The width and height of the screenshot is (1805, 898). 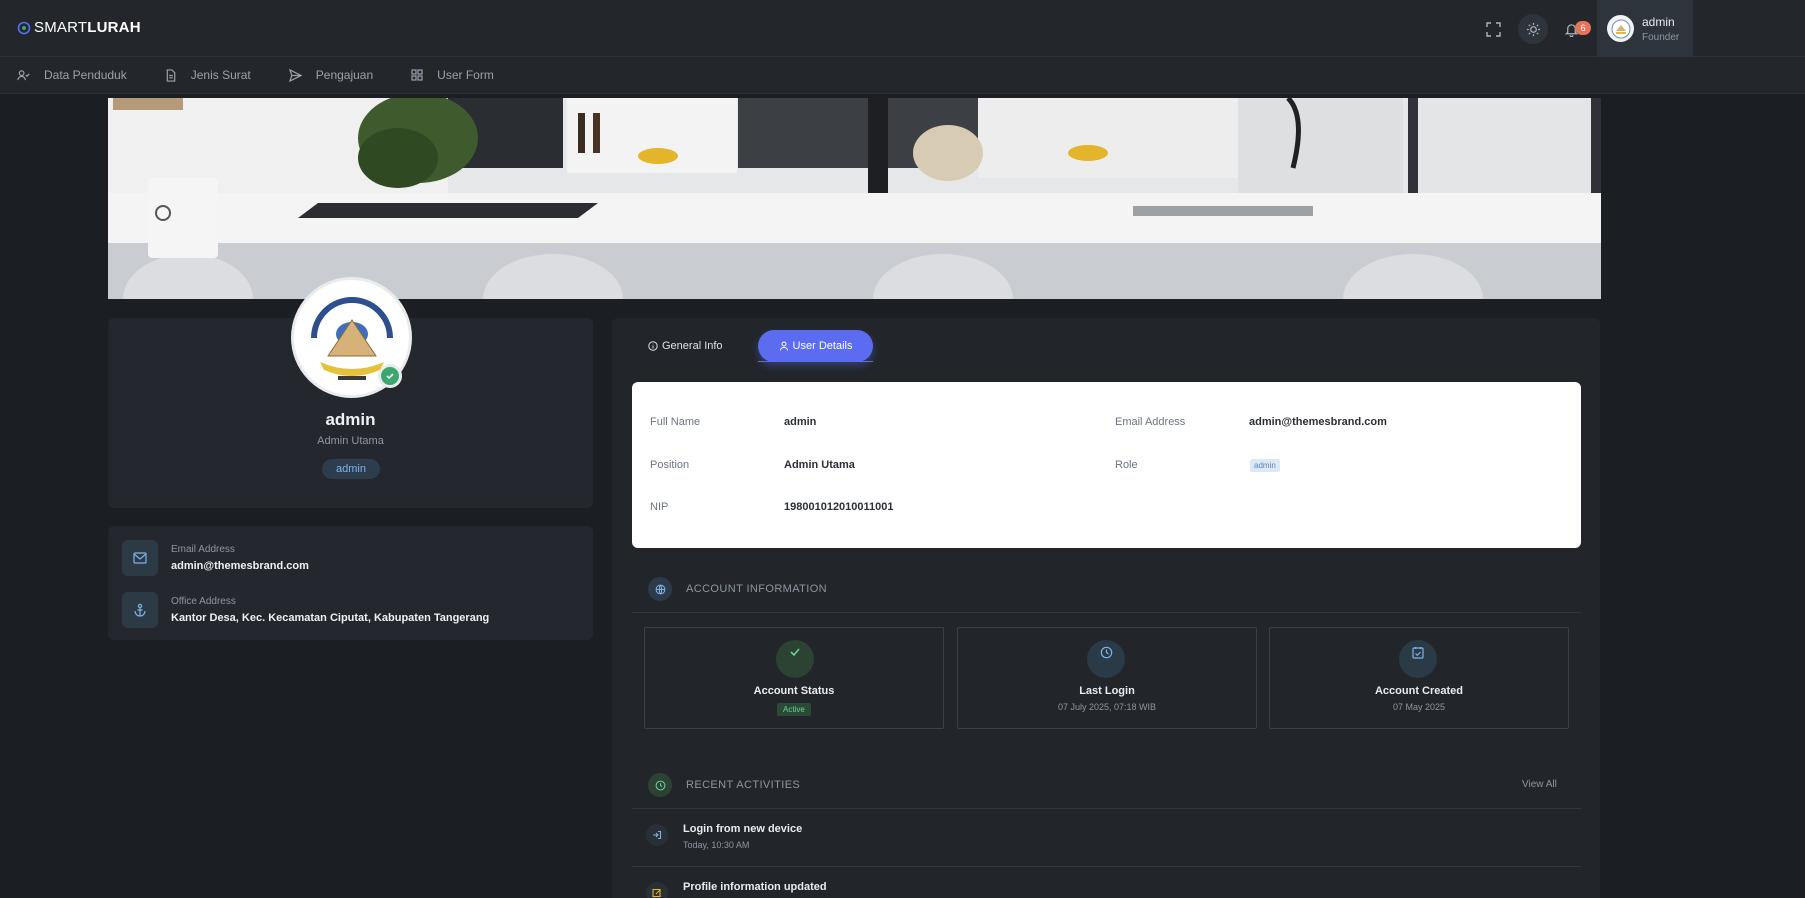 I want to click on fullscreen-icon, so click(x=1493, y=29).